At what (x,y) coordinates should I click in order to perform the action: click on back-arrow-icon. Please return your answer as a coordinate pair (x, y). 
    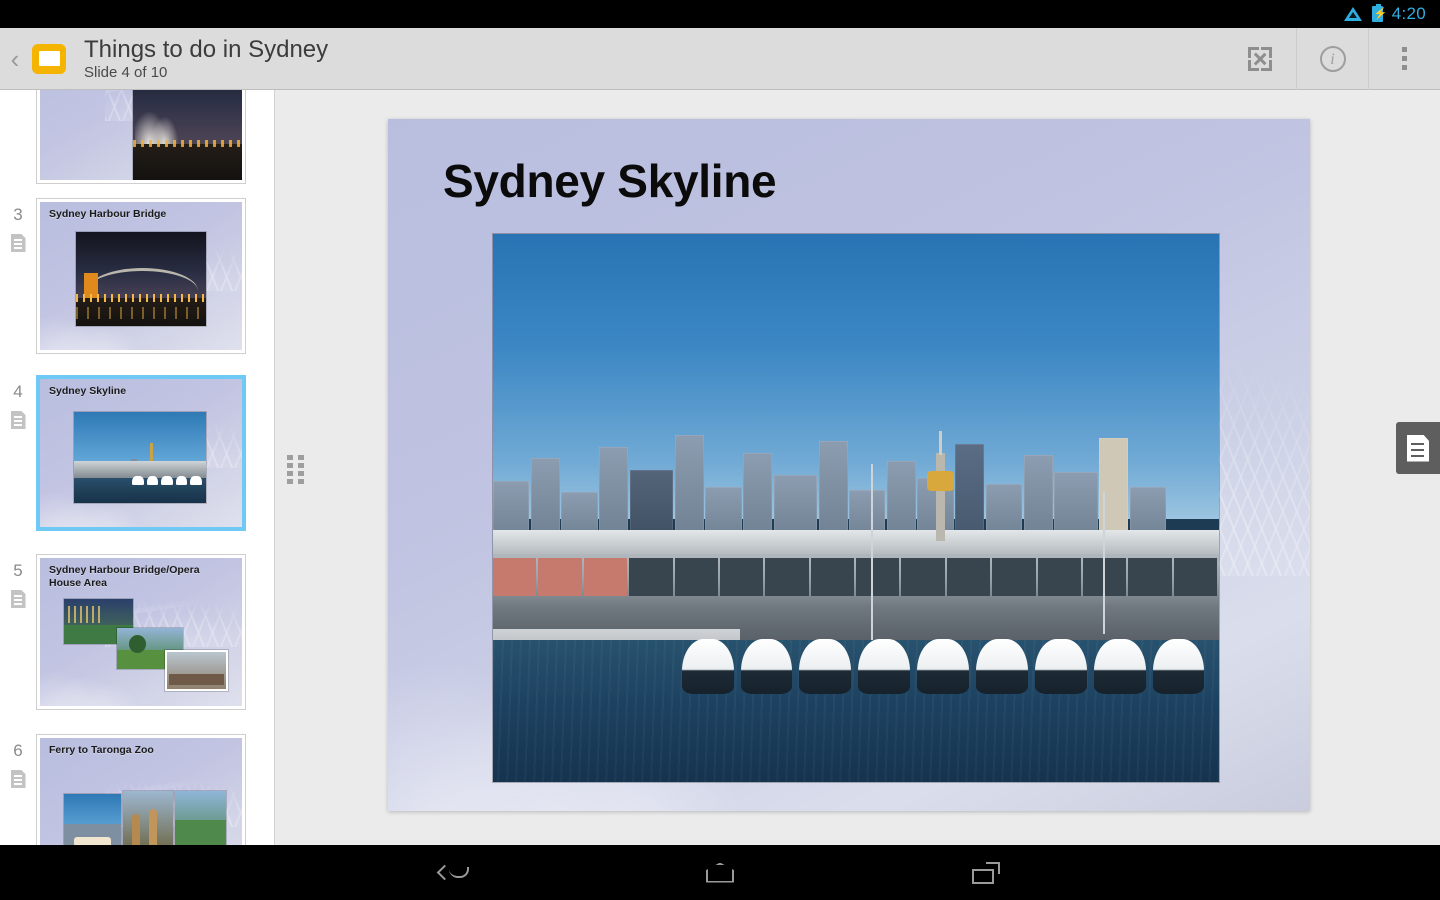
    Looking at the image, I should click on (452, 873).